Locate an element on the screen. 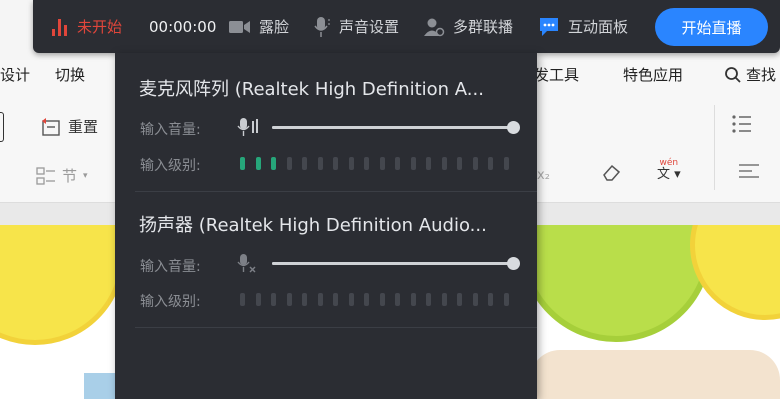  tab-dev-tools: 发工具 is located at coordinates (556, 74).